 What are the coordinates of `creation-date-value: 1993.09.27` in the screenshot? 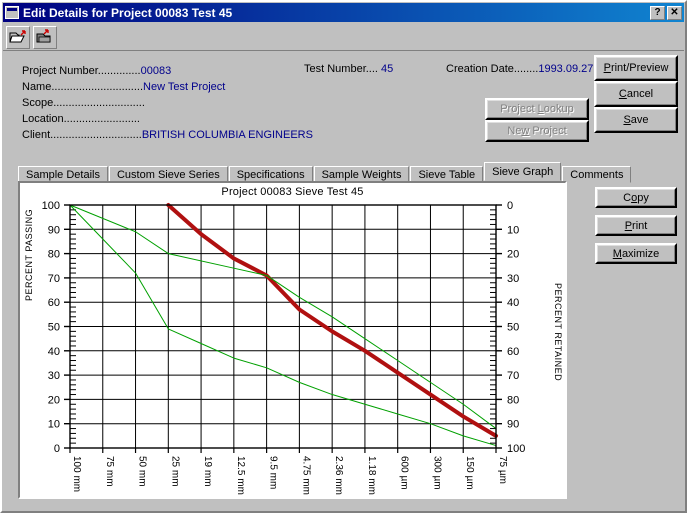 It's located at (565, 69).